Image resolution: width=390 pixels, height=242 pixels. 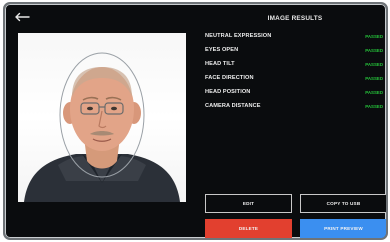 I want to click on result-row: EYES OPEN PASSED, so click(x=294, y=51).